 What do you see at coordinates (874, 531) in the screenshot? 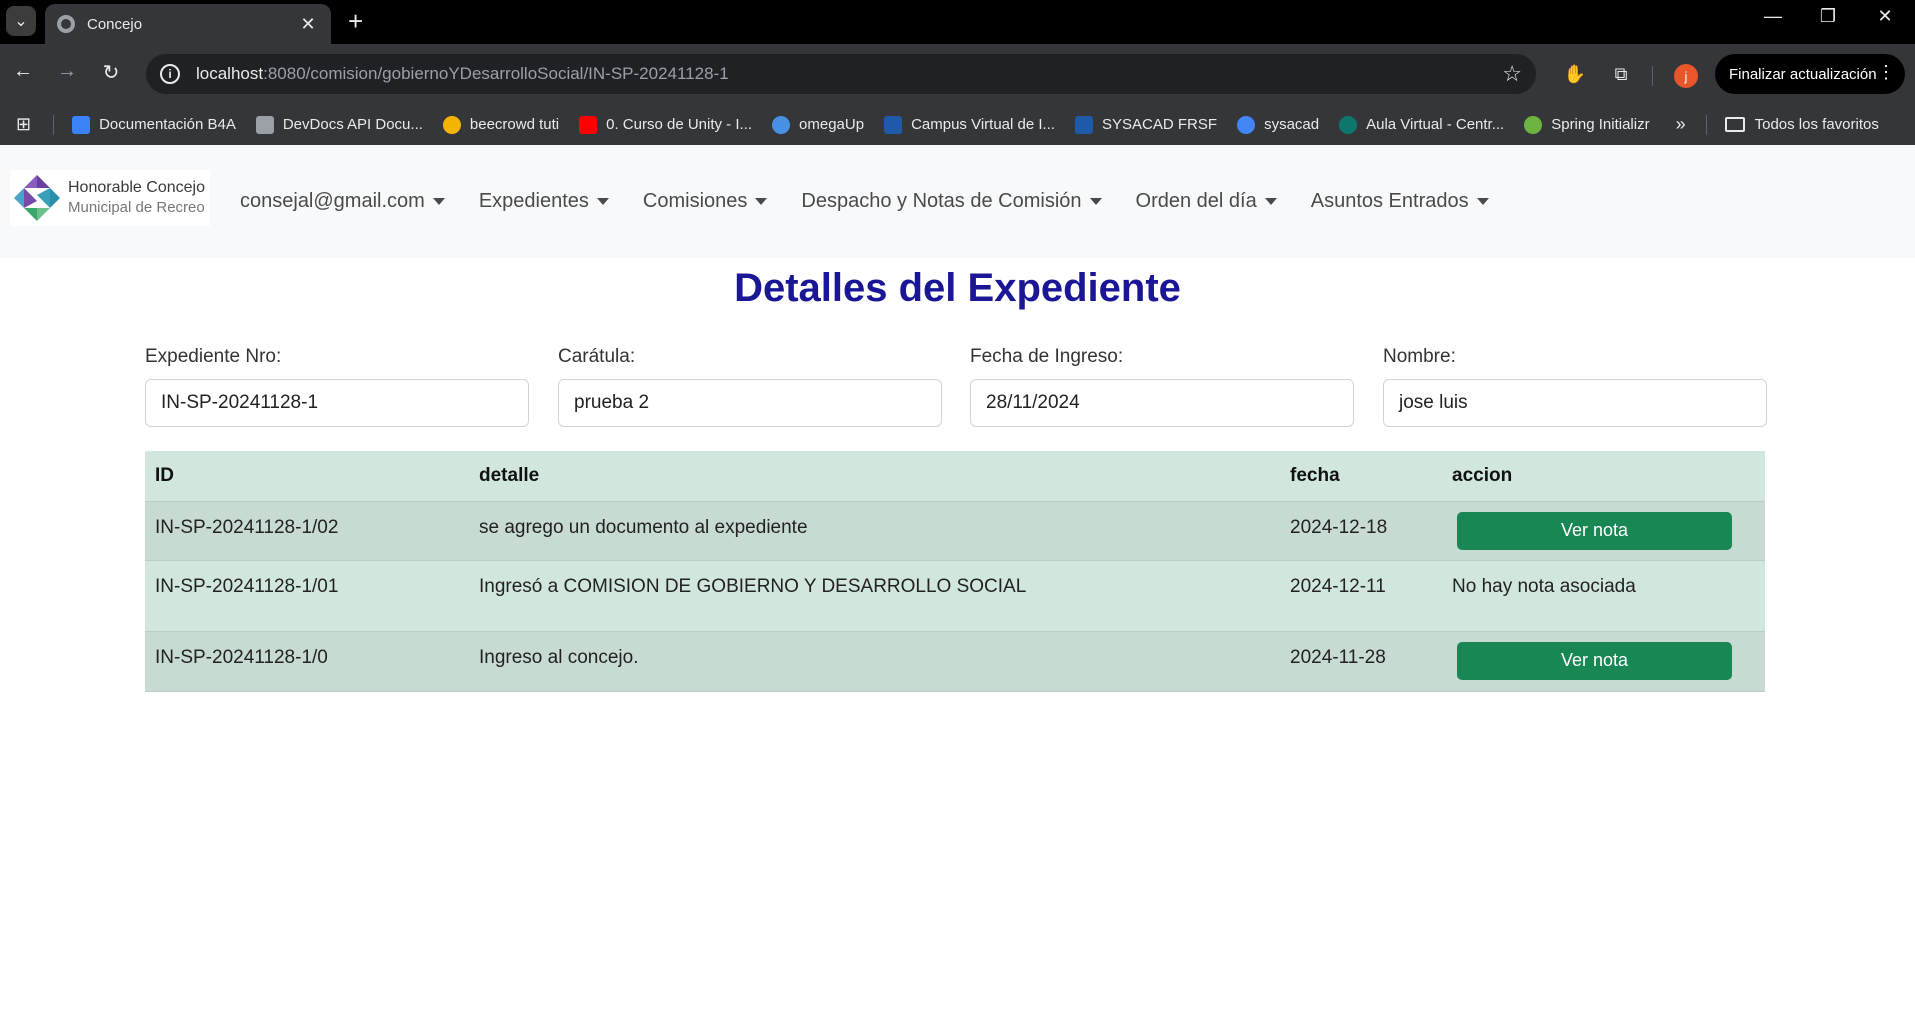
I see `cell-detalle: se agrego un documento al expediente` at bounding box center [874, 531].